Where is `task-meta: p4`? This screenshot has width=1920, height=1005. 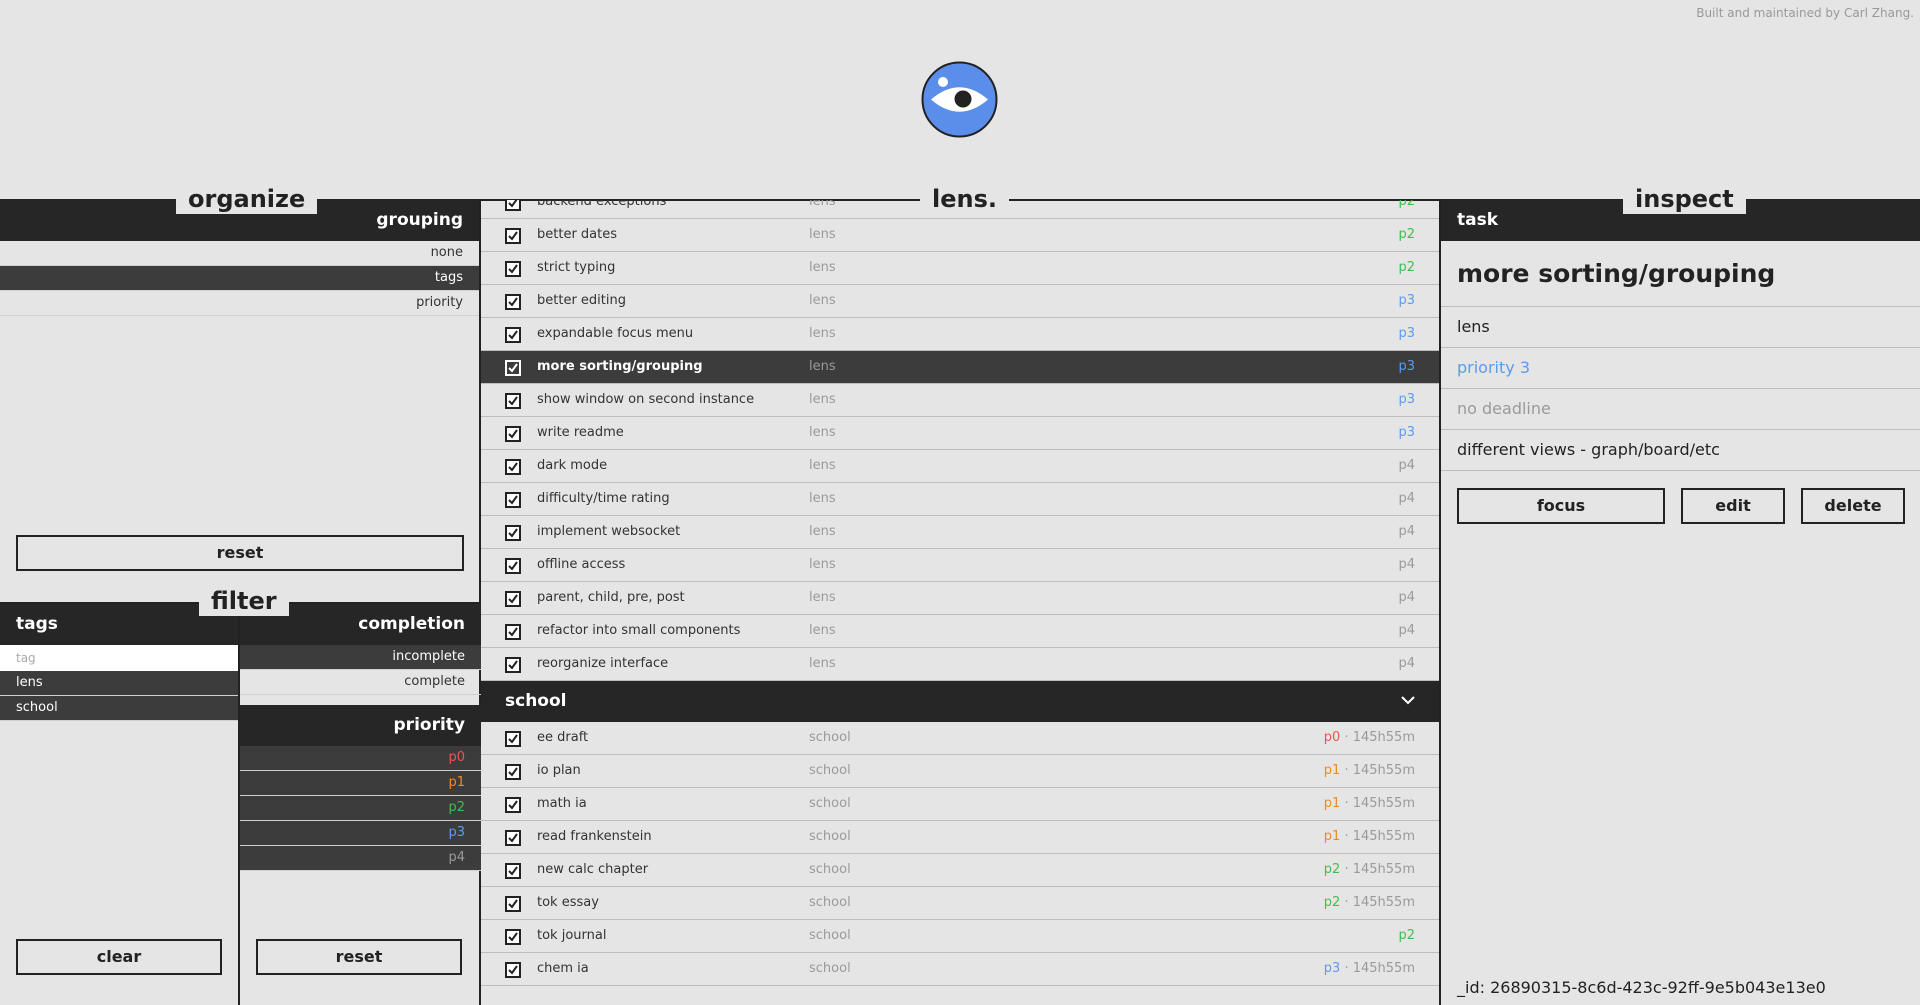
task-meta: p4 is located at coordinates (1406, 664).